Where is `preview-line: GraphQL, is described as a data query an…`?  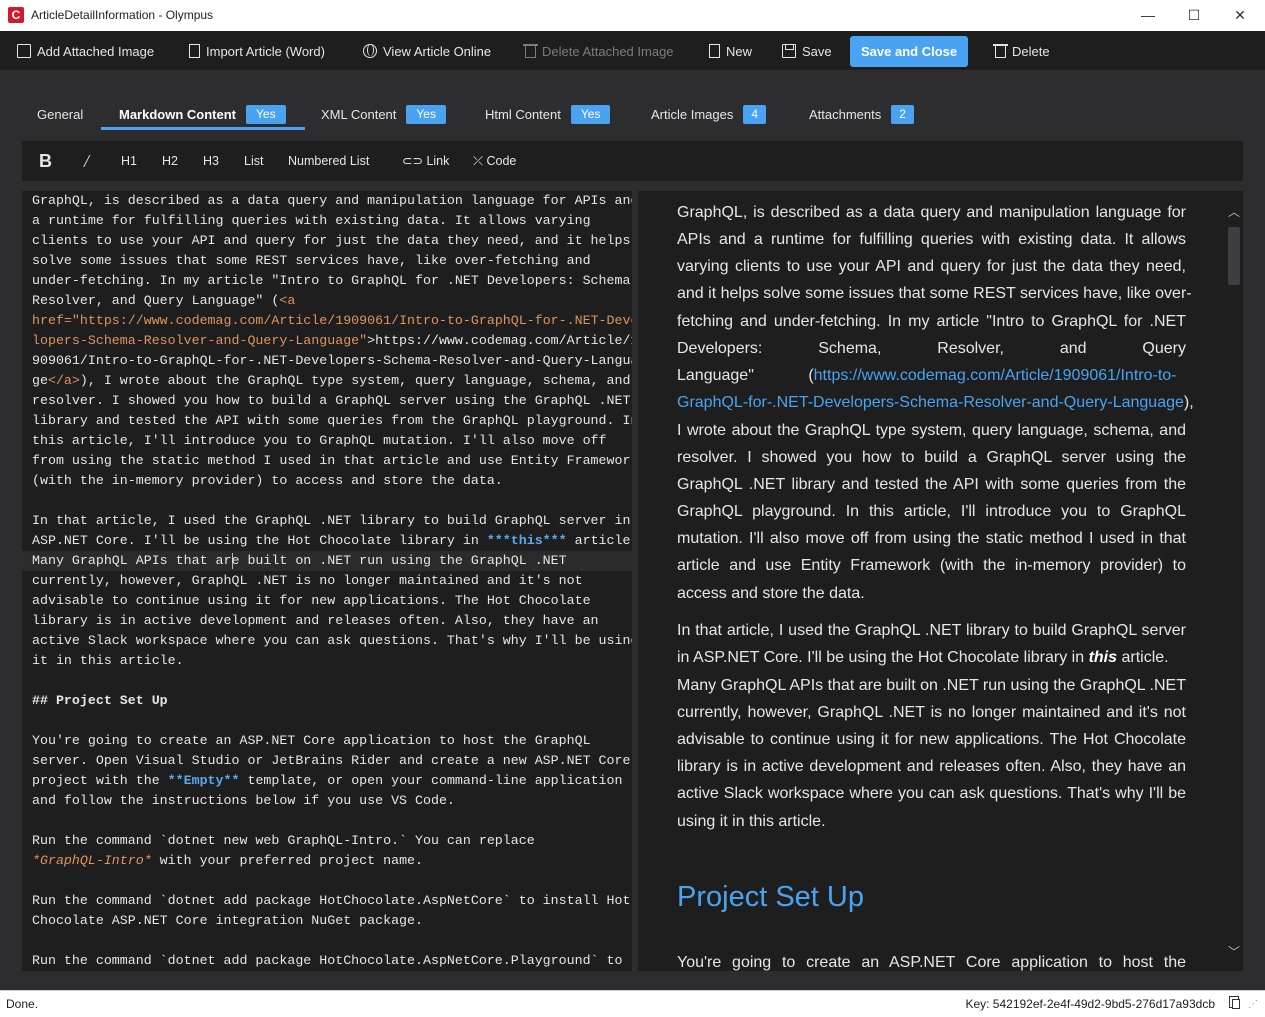
preview-line: GraphQL, is described as a data query an… is located at coordinates (931, 212).